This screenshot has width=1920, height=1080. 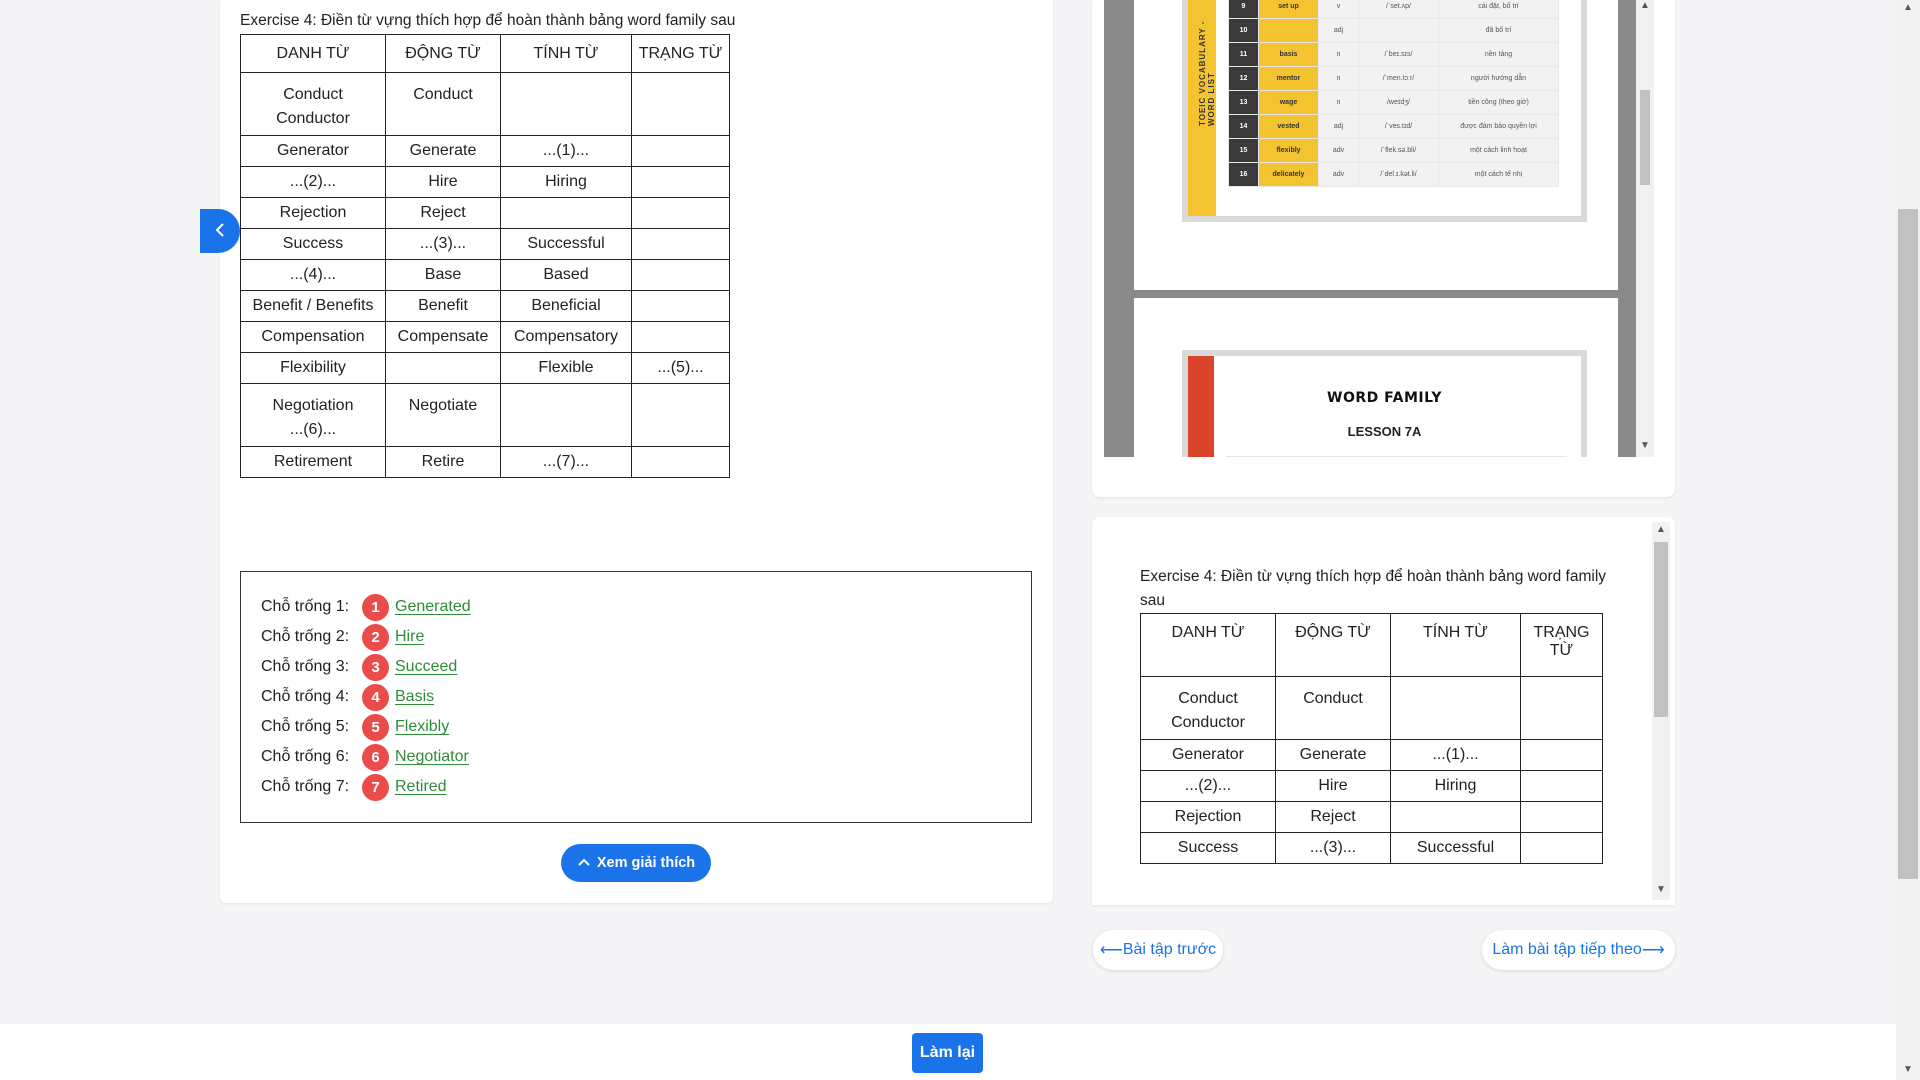 I want to click on vocab-cell: adv, so click(x=1338, y=174).